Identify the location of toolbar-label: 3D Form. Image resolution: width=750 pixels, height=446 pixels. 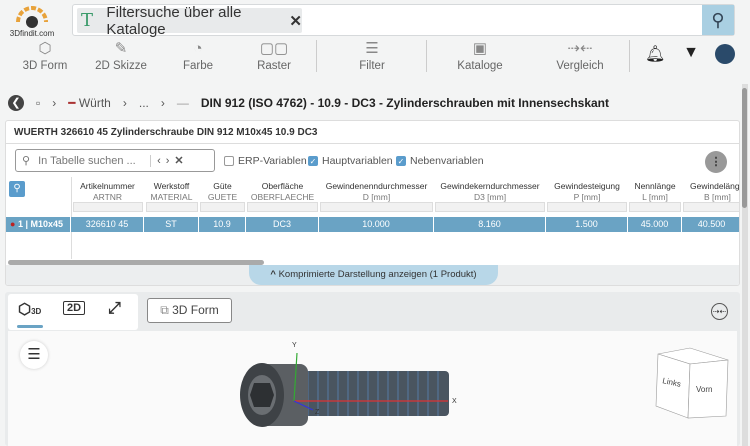
(45, 66).